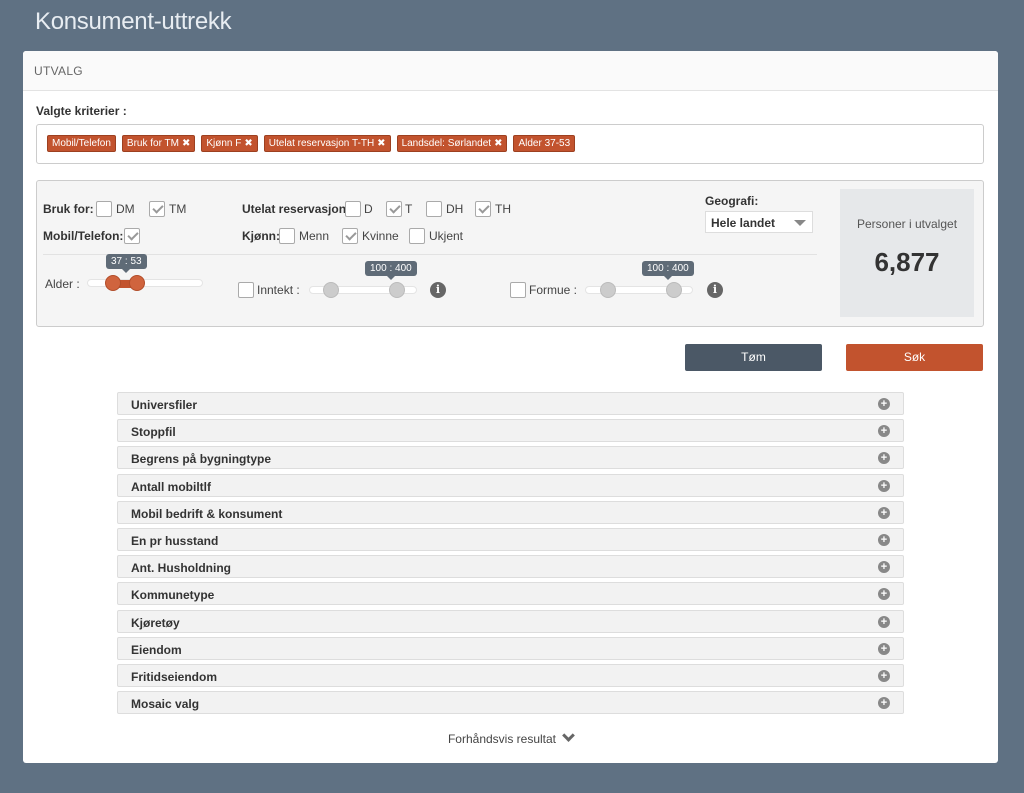 This screenshot has height=793, width=1024. What do you see at coordinates (446, 143) in the screenshot?
I see `tag-label: Landsdel: Sørlandet` at bounding box center [446, 143].